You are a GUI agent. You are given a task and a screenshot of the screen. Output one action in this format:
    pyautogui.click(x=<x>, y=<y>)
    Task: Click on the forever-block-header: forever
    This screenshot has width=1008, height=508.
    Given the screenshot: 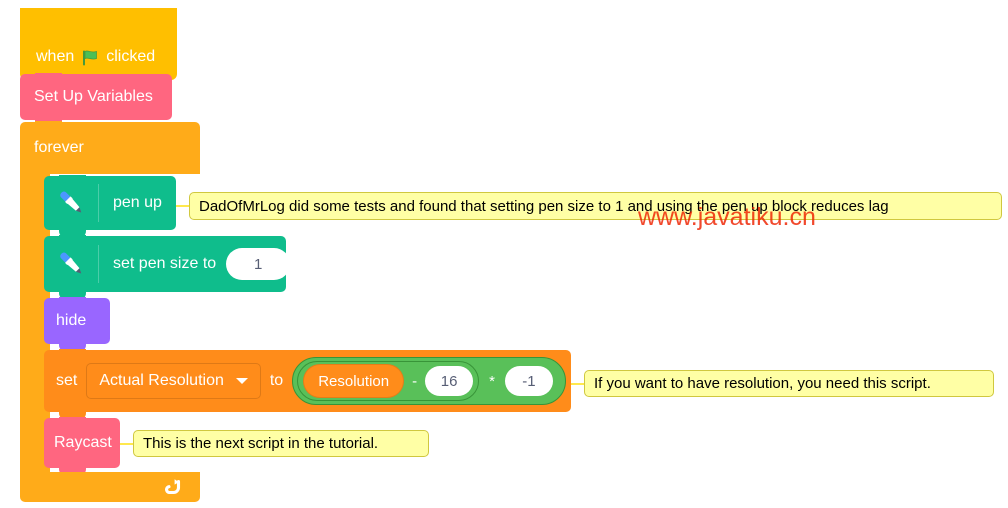 What is the action you would take?
    pyautogui.click(x=110, y=147)
    